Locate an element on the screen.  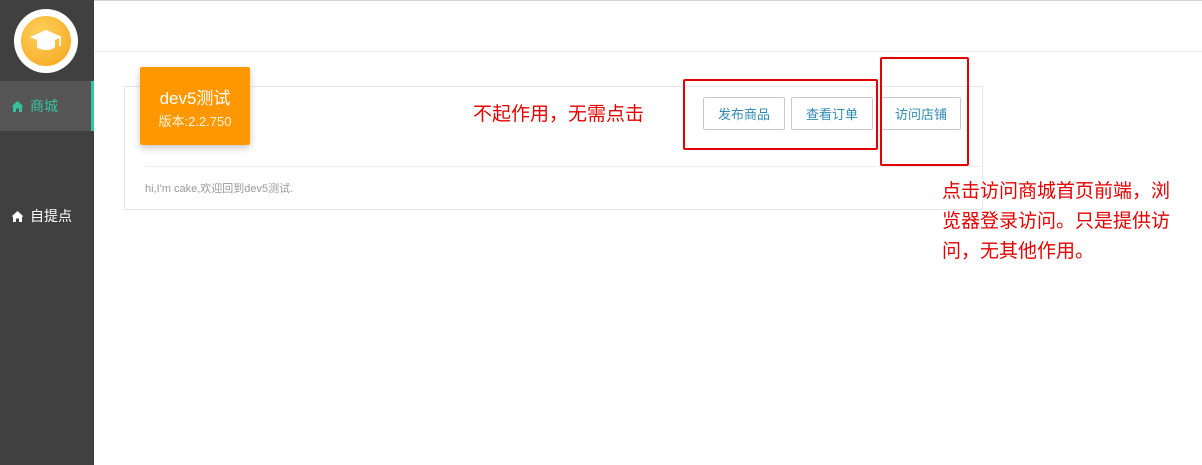
annotation-note-line: 问，无其他作用。 is located at coordinates (1018, 251).